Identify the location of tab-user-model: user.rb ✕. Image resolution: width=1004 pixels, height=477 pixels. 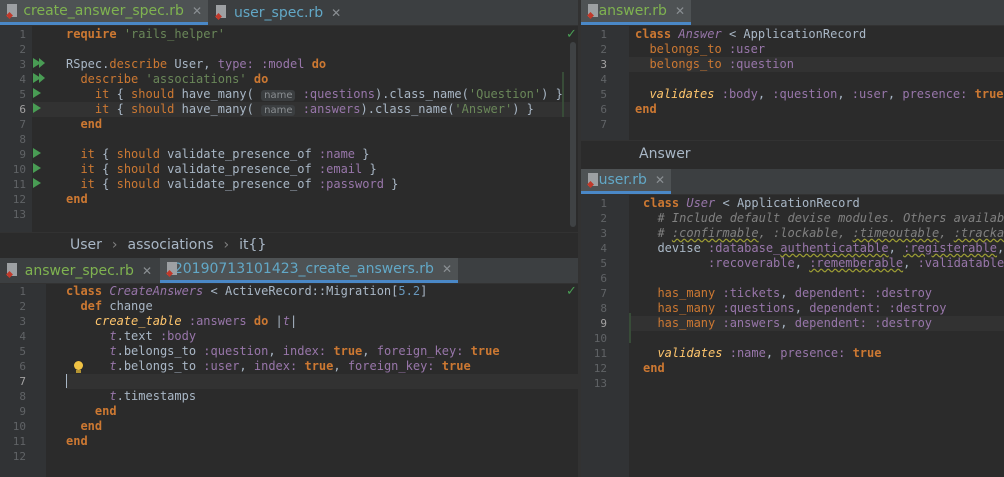
(626, 181).